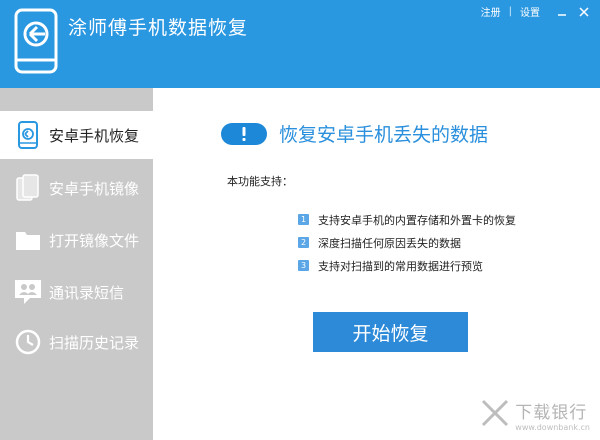 The image size is (600, 440). Describe the element at coordinates (584, 12) in the screenshot. I see `close-icon` at that location.